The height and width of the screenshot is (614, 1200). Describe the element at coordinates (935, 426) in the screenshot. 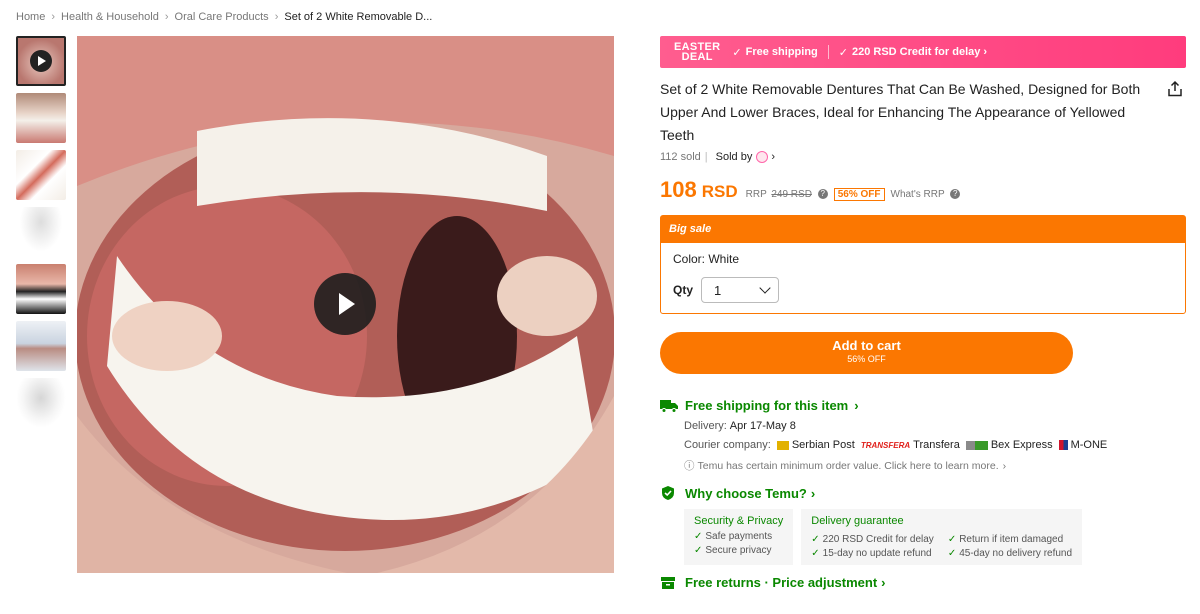

I see `delivery-line: Delivery: Apr 17-May 8` at that location.